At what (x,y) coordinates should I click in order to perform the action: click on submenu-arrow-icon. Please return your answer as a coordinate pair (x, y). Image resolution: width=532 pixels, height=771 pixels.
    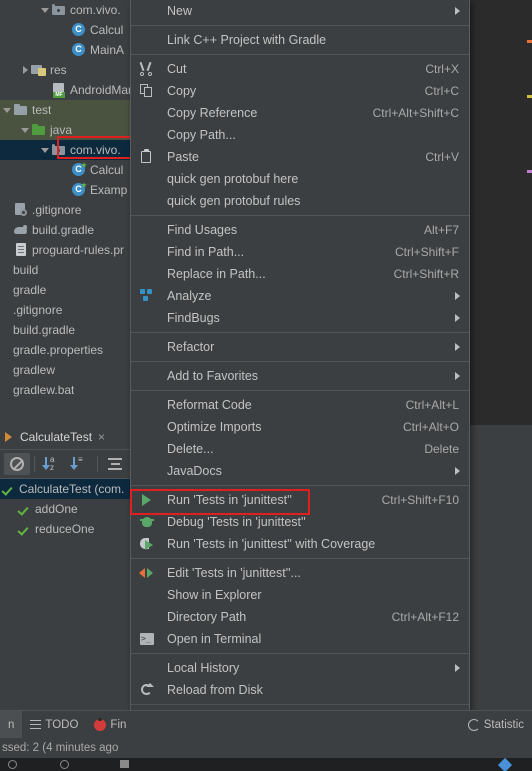
    Looking at the image, I should click on (457, 11).